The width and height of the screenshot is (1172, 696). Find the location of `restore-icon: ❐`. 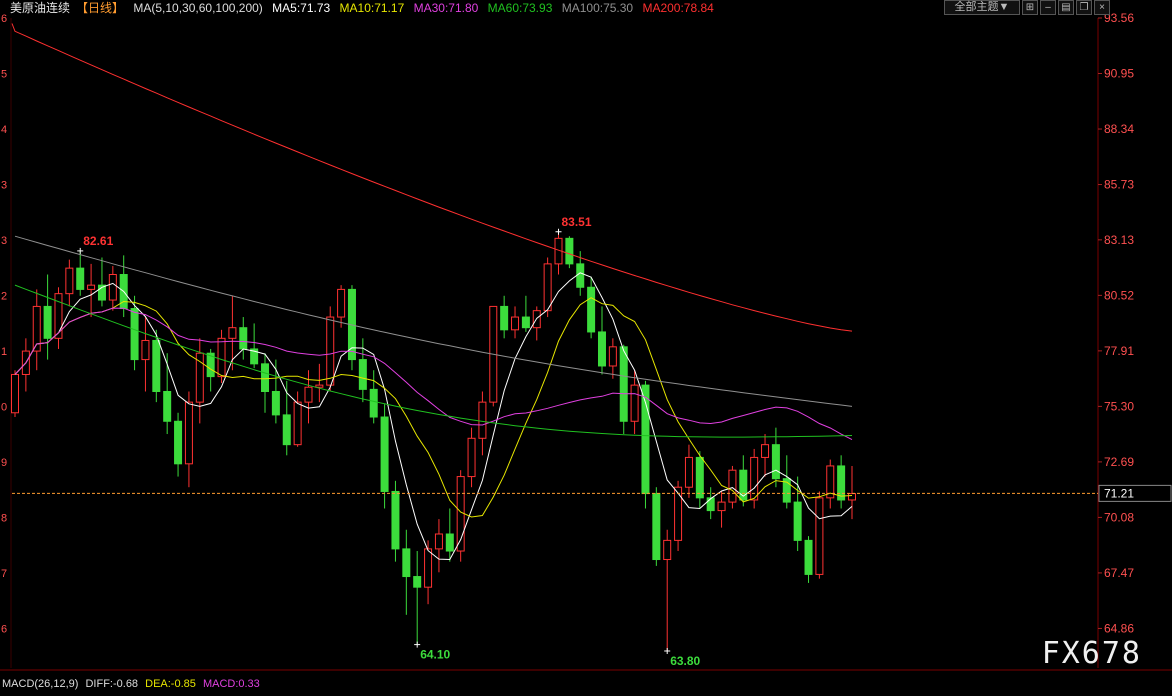

restore-icon: ❐ is located at coordinates (1084, 7).